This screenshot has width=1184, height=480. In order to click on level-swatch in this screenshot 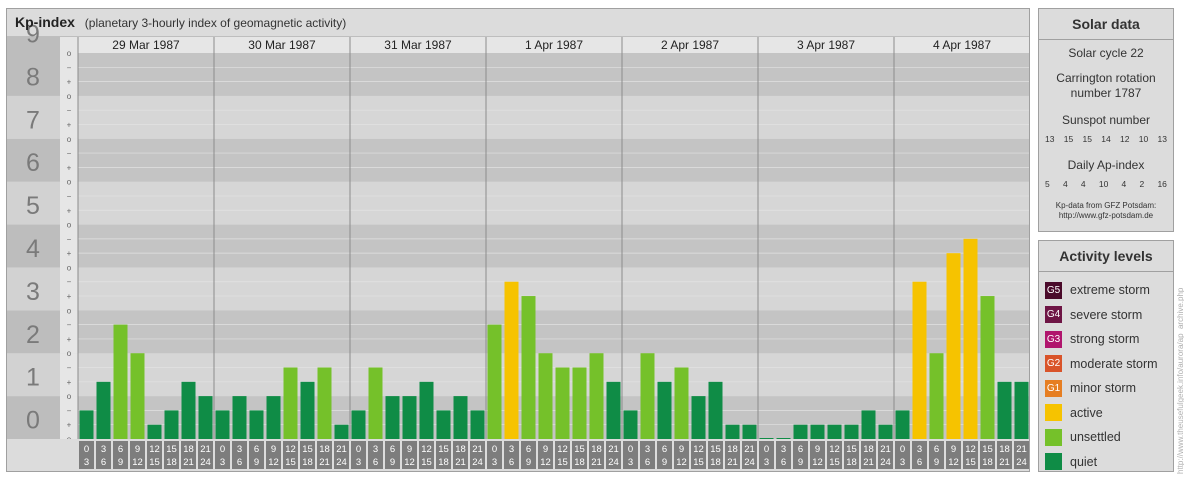, I will do `click(1053, 413)`.